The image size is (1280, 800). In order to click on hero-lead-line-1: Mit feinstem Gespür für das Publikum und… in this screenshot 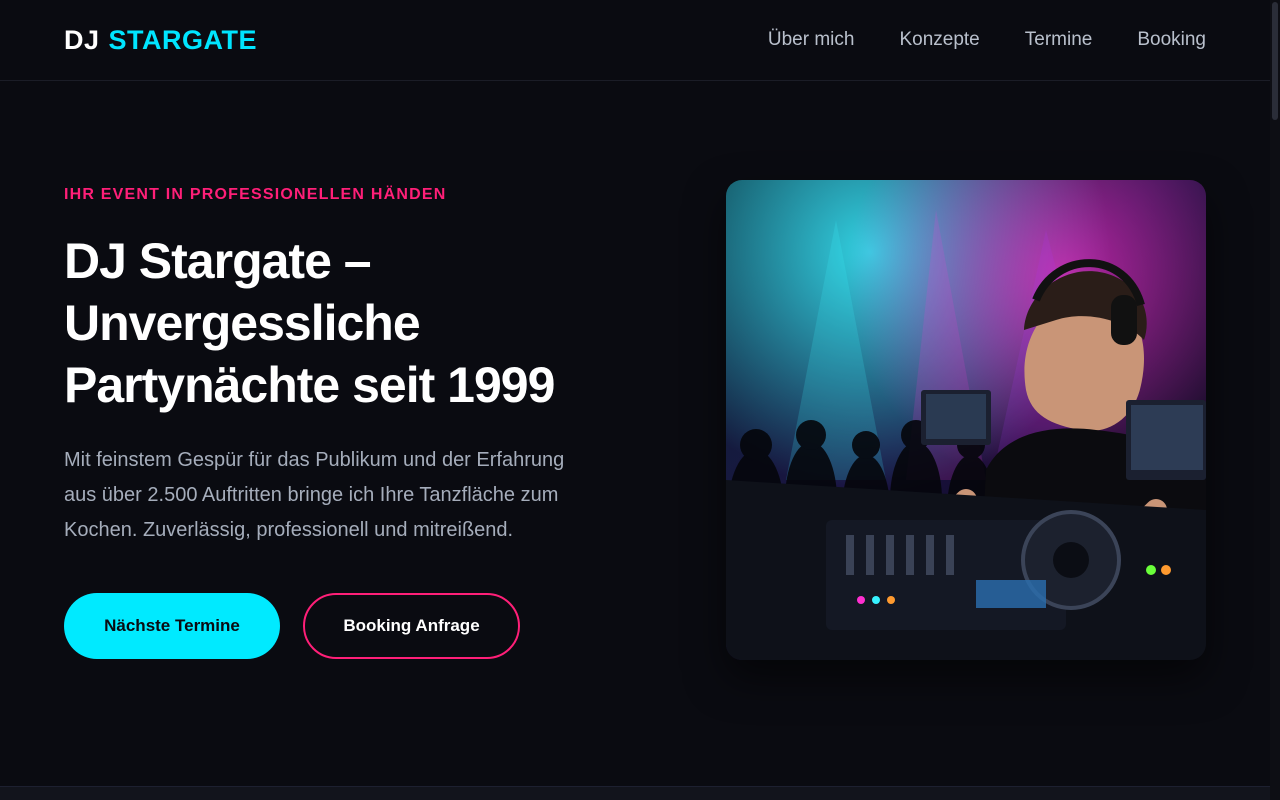, I will do `click(314, 460)`.